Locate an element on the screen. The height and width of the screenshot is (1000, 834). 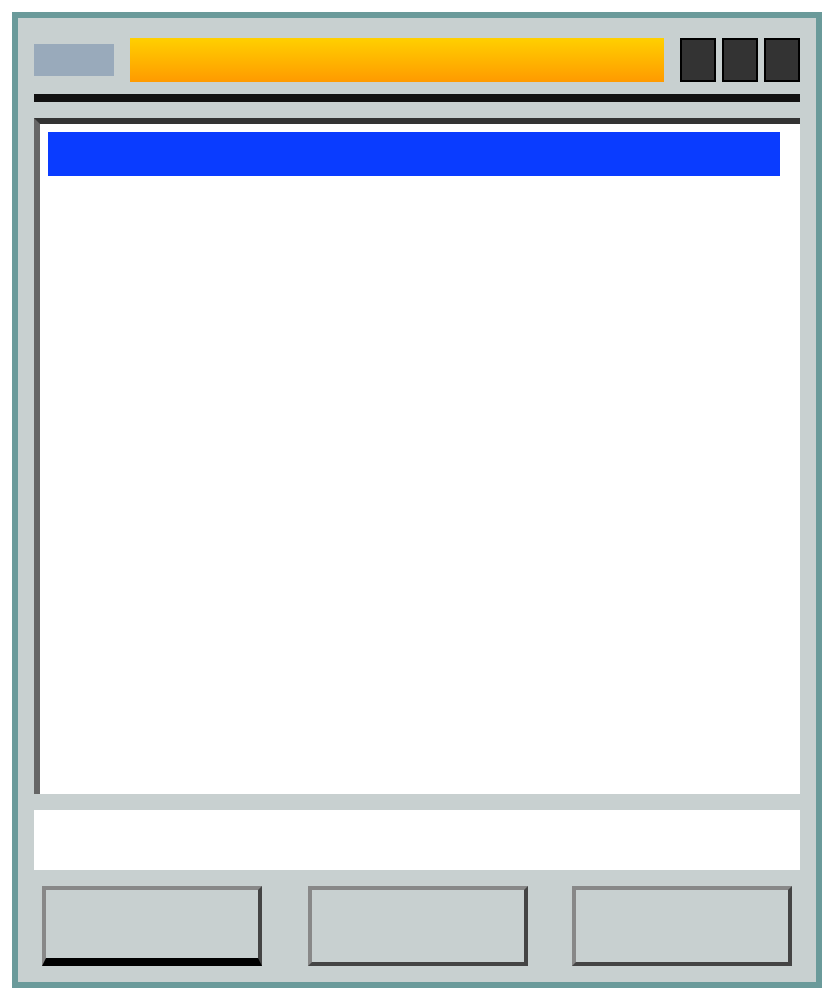
minimize-button is located at coordinates (698, 60).